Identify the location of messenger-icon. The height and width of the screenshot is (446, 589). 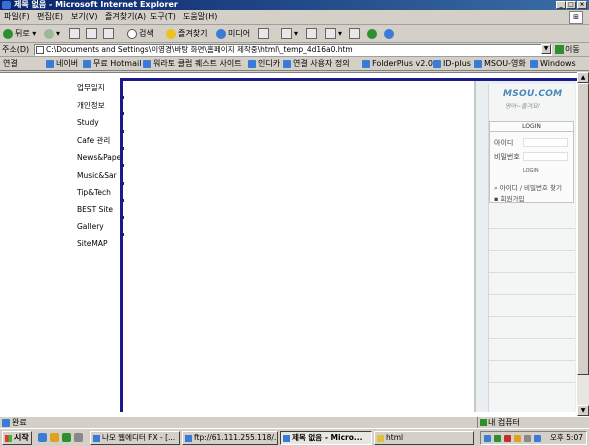
(372, 33).